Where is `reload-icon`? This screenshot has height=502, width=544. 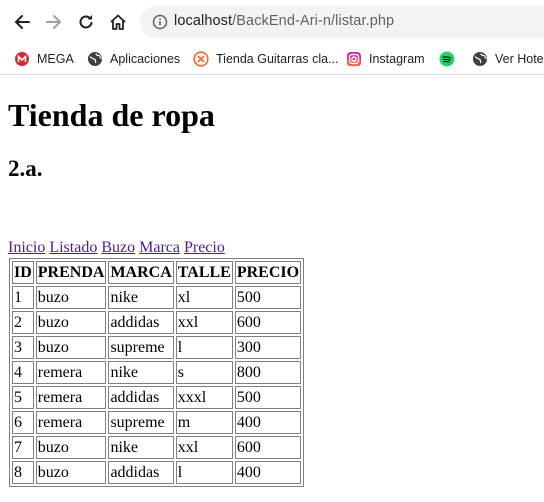 reload-icon is located at coordinates (86, 22).